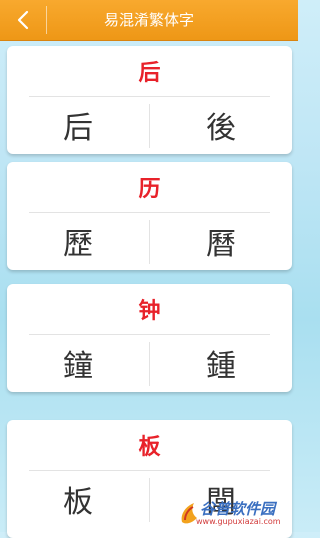 This screenshot has height=538, width=320. Describe the element at coordinates (78, 125) in the screenshot. I see `option-left: 后` at that location.